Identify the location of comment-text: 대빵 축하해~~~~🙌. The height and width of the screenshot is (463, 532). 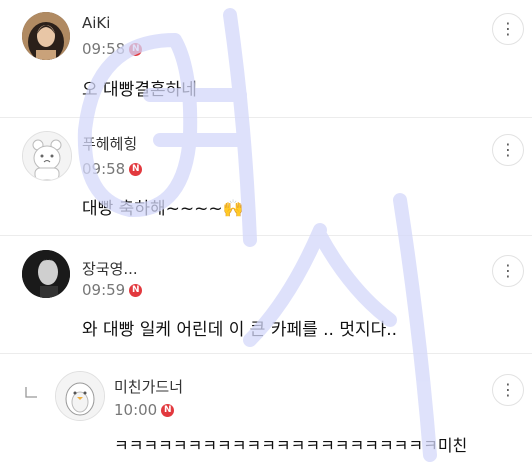
(163, 209).